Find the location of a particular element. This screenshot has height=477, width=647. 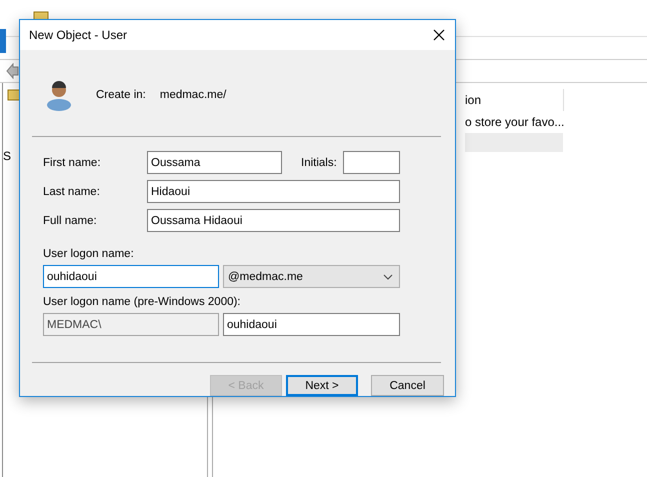

domain-dropdown: @medmac.me is located at coordinates (311, 276).